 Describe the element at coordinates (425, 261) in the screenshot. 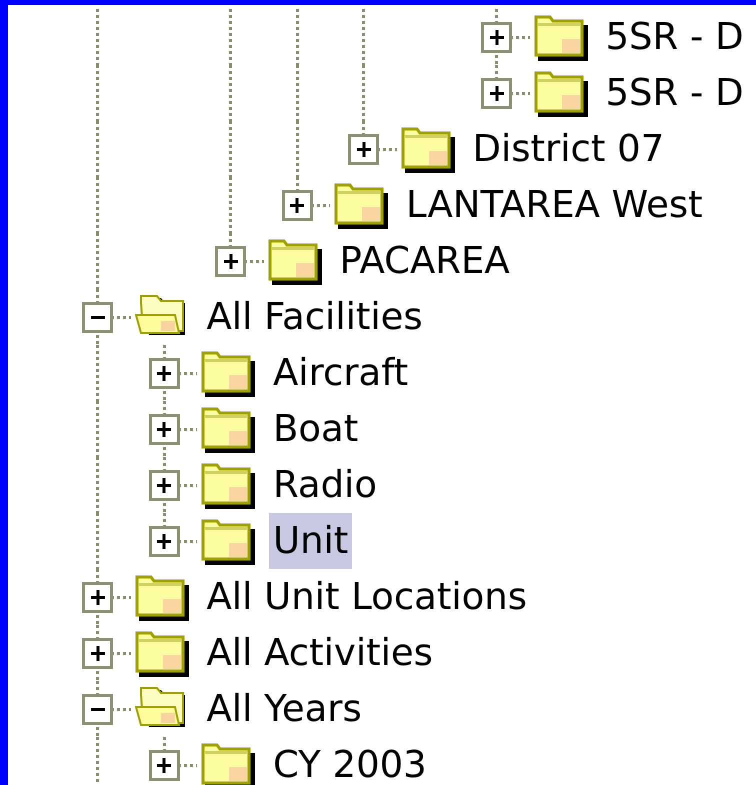

I see `folder-label: PACAREA` at that location.